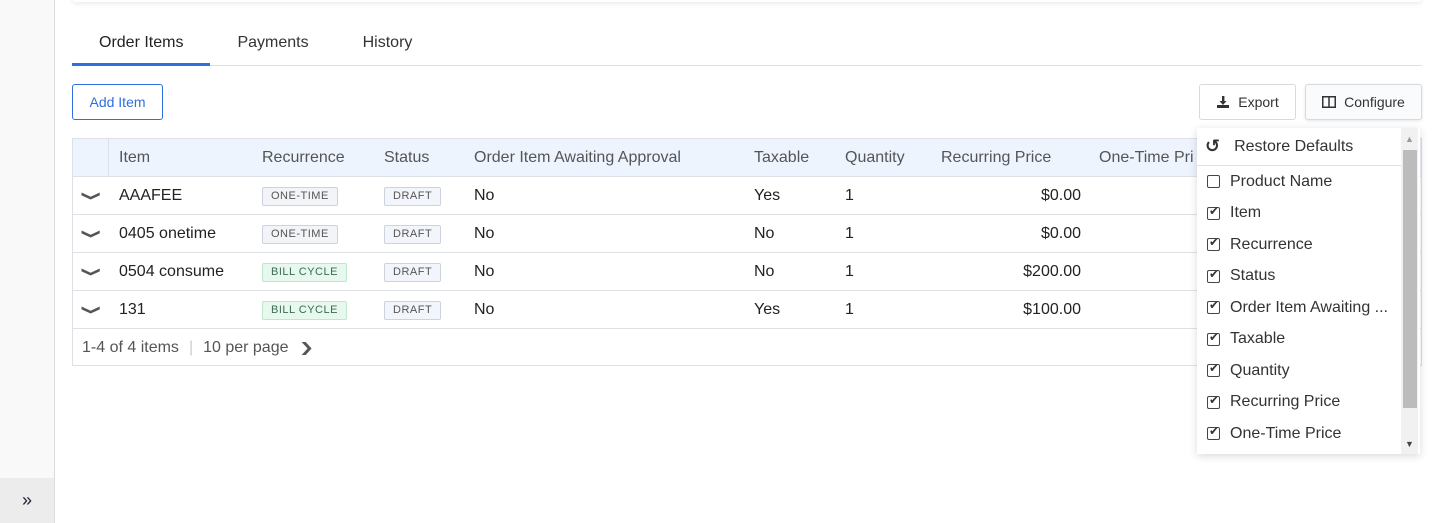 The height and width of the screenshot is (523, 1440). I want to click on column-toggle-item: Recurrence, so click(1299, 245).